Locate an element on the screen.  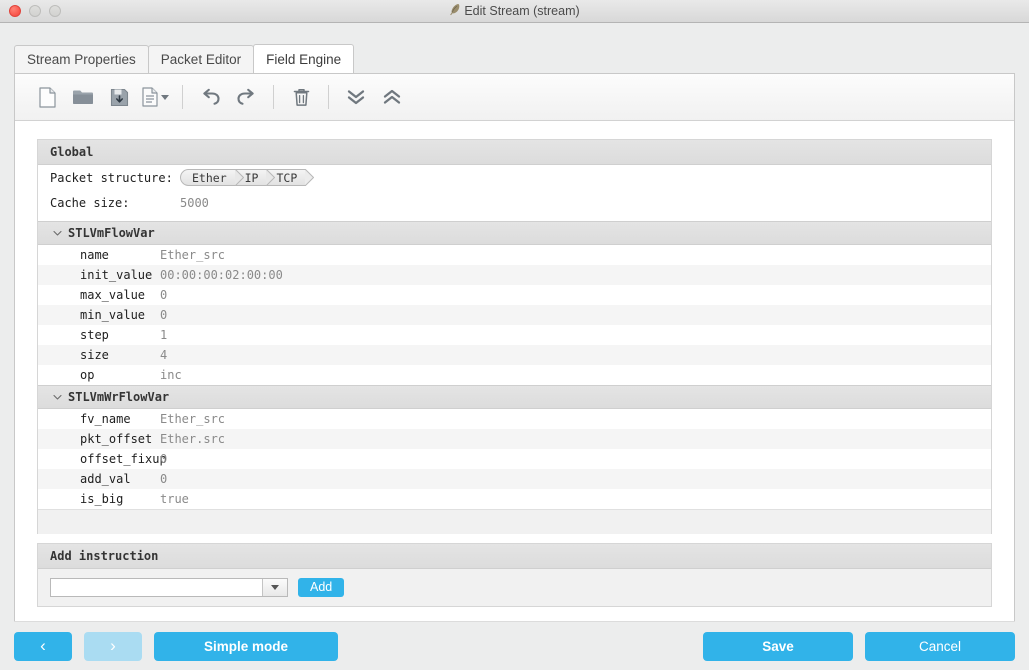
dialog-footer: ‹ › Simple mode Save Cancel is located at coordinates (514, 646).